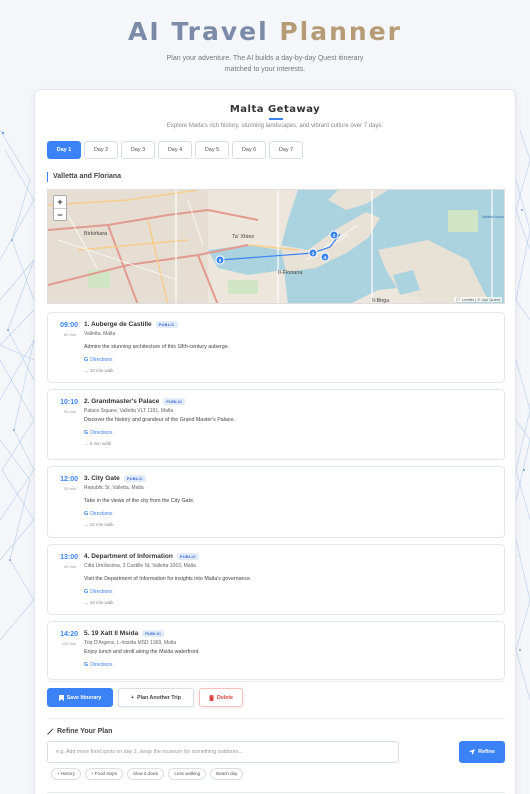 The width and height of the screenshot is (530, 794). I want to click on send-icon, so click(472, 752).